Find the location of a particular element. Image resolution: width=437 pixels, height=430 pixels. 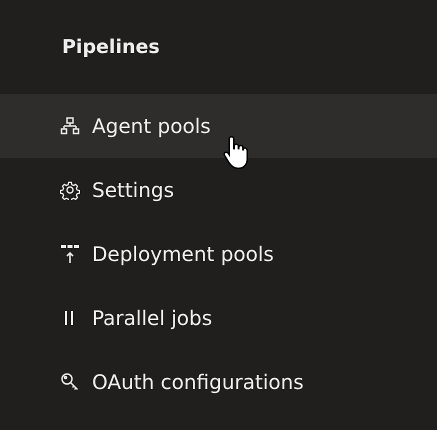

nav-item: Deployment pools is located at coordinates (218, 254).